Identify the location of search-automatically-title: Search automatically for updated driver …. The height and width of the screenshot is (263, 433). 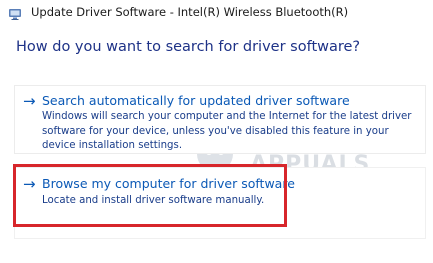
(196, 100).